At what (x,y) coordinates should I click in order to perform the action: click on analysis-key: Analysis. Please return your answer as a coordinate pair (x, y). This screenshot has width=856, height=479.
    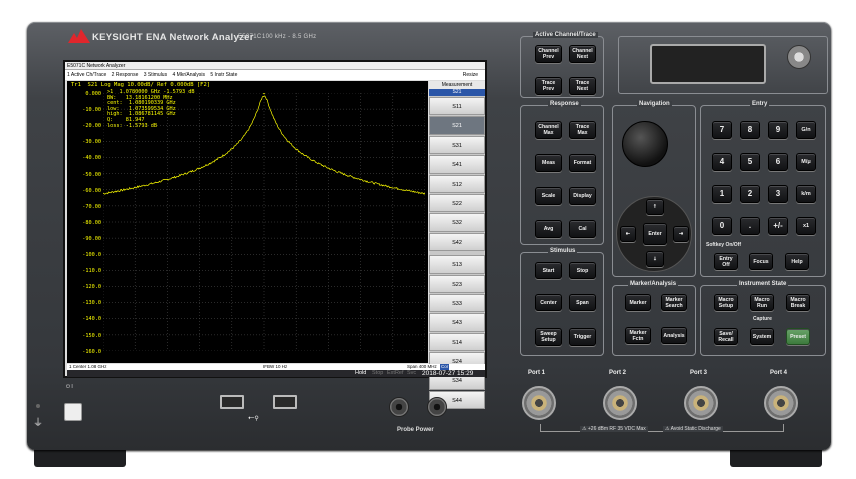
    Looking at the image, I should click on (674, 335).